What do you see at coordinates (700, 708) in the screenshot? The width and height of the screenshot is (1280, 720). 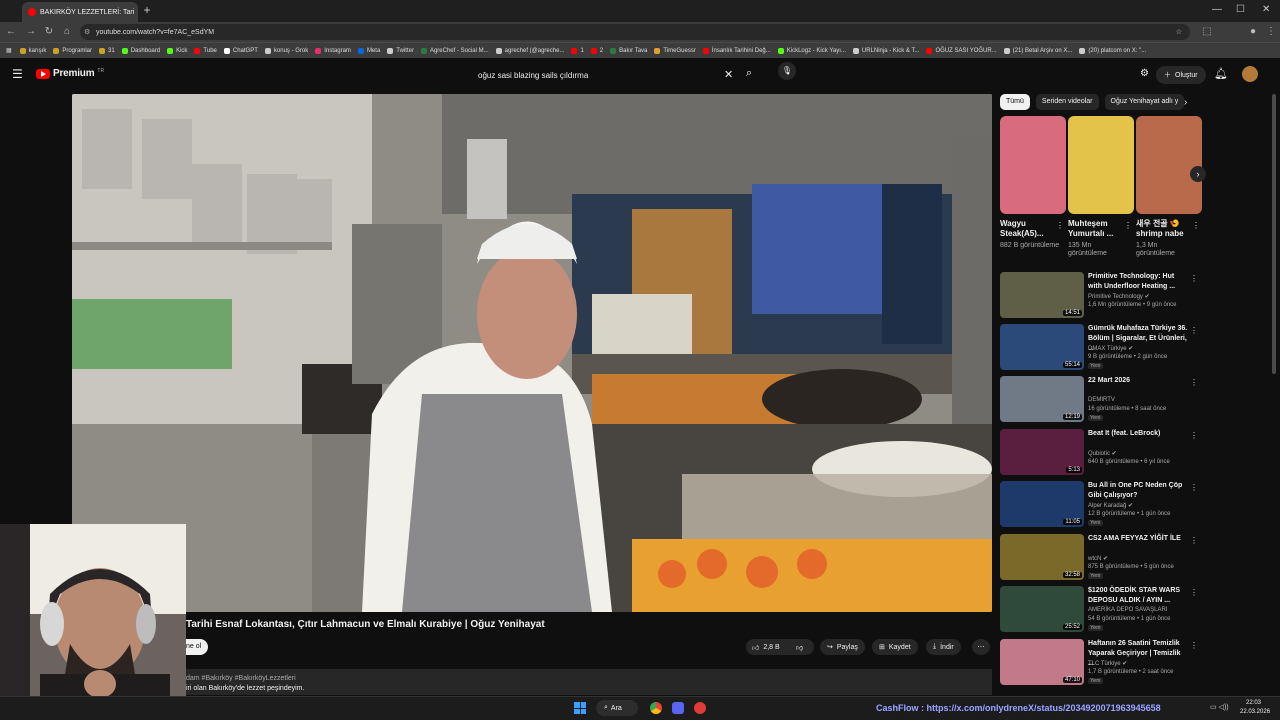 I see `app-taskbar-icon` at bounding box center [700, 708].